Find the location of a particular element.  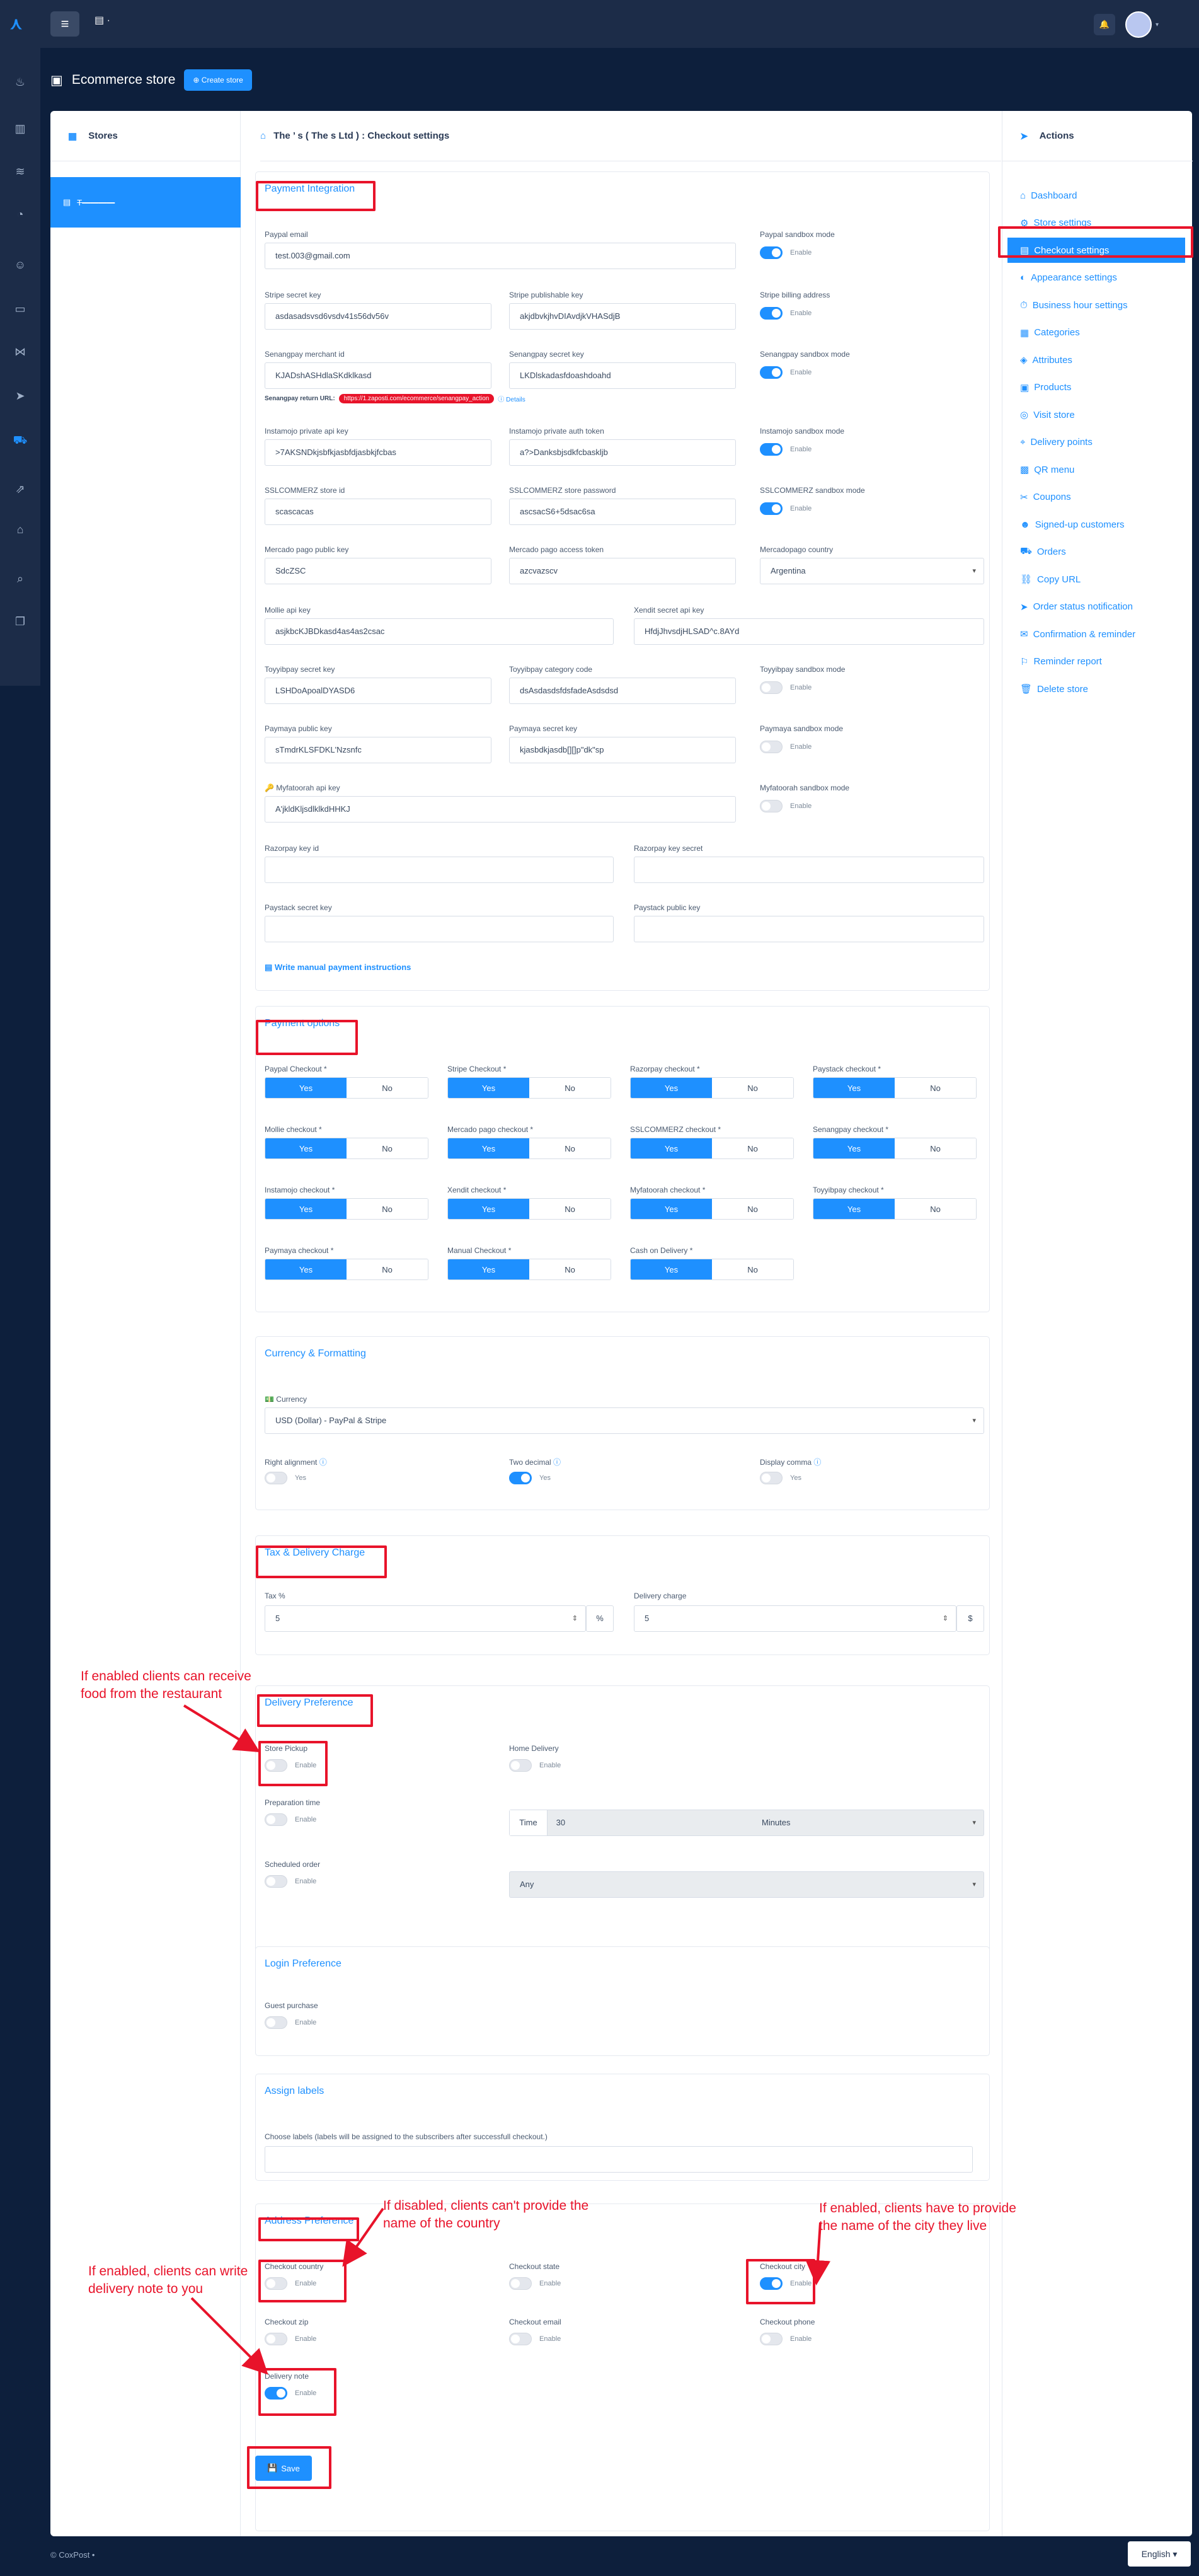

stripe-billing-toggle: Enable is located at coordinates (786, 313).